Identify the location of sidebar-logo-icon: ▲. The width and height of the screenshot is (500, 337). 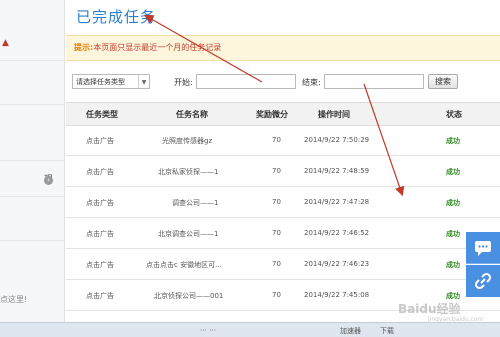
(5, 43).